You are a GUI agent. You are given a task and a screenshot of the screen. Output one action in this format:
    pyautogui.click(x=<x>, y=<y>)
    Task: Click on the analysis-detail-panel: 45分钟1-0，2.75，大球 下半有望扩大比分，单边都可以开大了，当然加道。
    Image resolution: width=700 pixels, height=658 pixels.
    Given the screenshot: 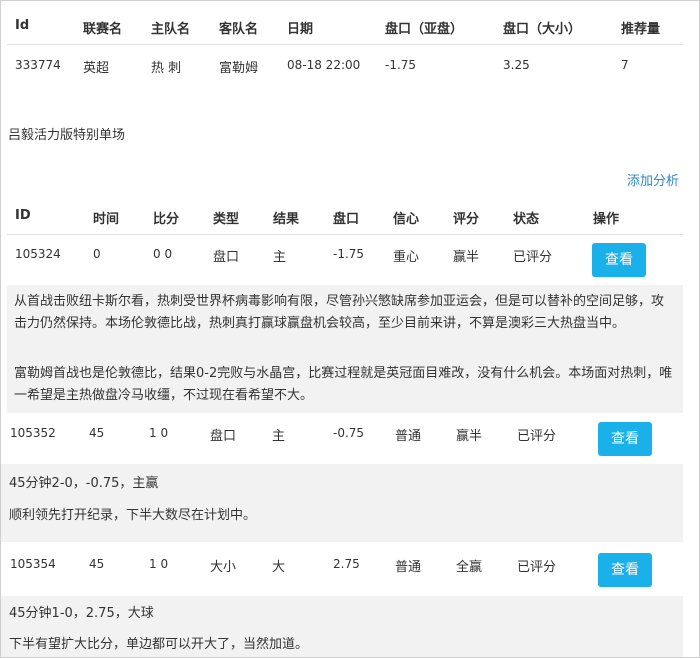 What is the action you would take?
    pyautogui.click(x=342, y=626)
    